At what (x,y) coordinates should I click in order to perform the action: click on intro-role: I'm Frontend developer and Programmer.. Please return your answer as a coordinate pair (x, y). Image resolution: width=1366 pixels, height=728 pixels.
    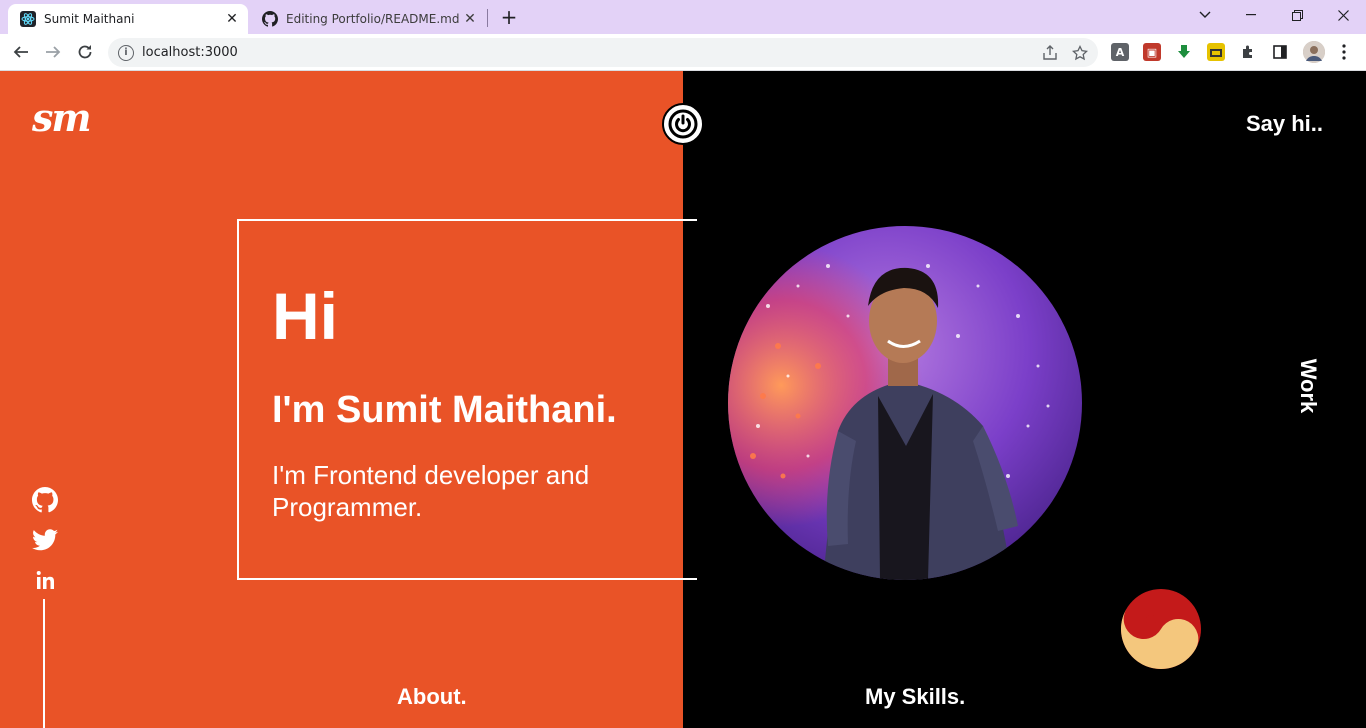
    Looking at the image, I should click on (431, 491).